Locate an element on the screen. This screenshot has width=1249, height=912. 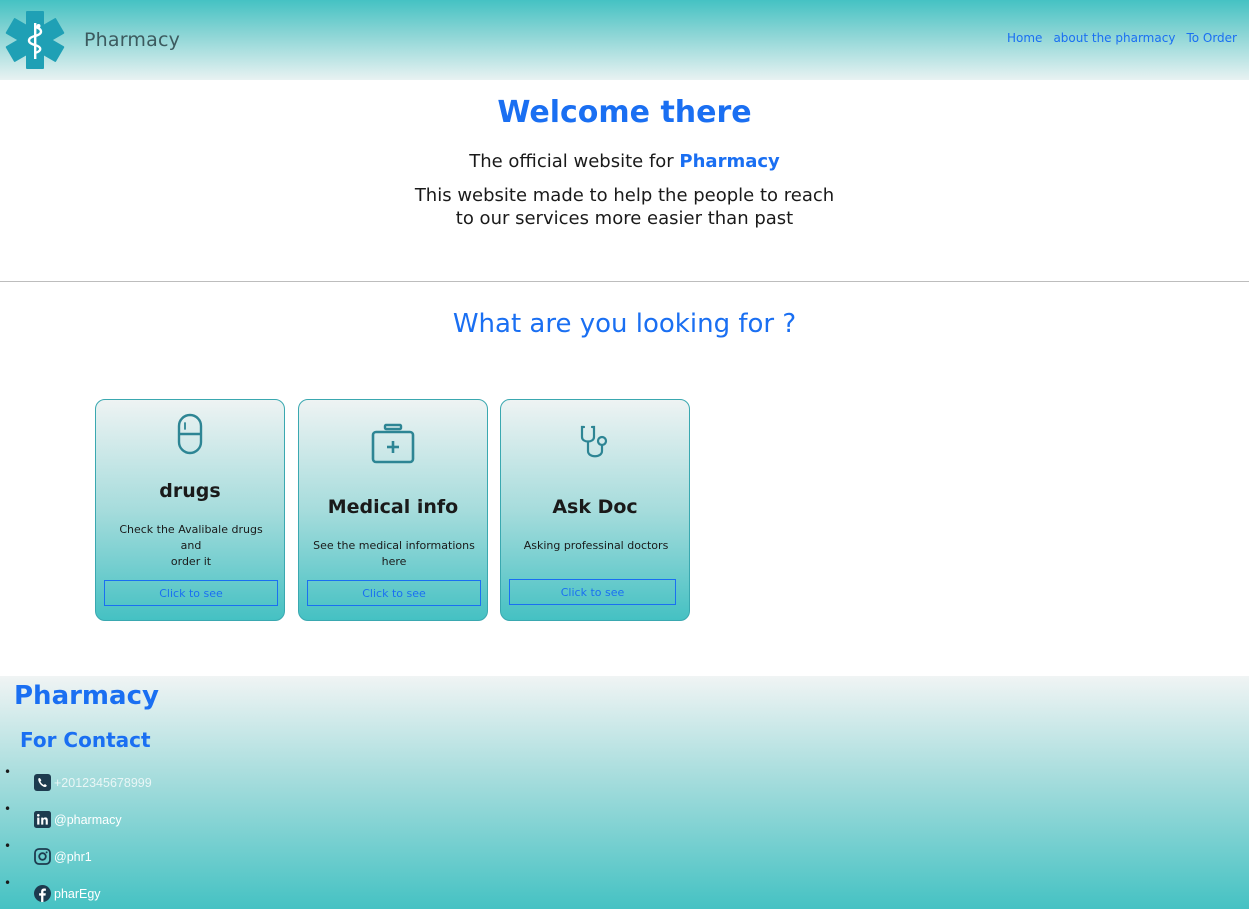
card-description: See the medical informations here is located at coordinates (394, 554).